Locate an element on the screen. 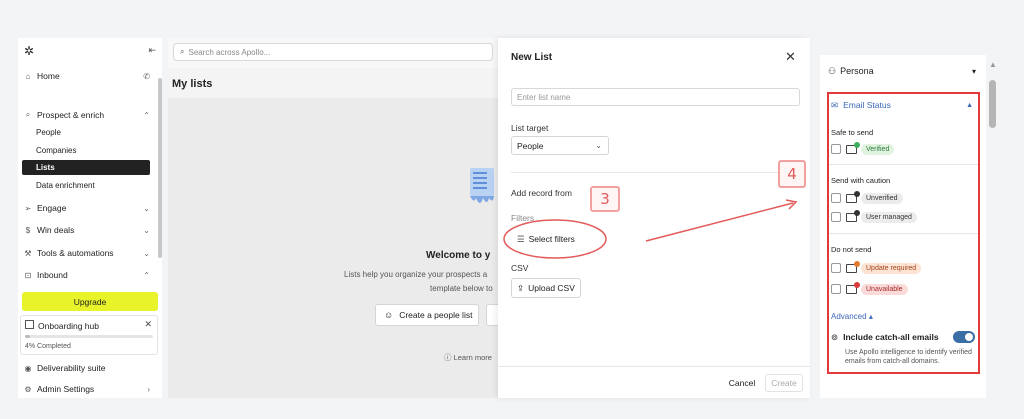 This screenshot has height=419, width=1024. email-status-header: ✉ Email Status ▲ is located at coordinates (904, 105).